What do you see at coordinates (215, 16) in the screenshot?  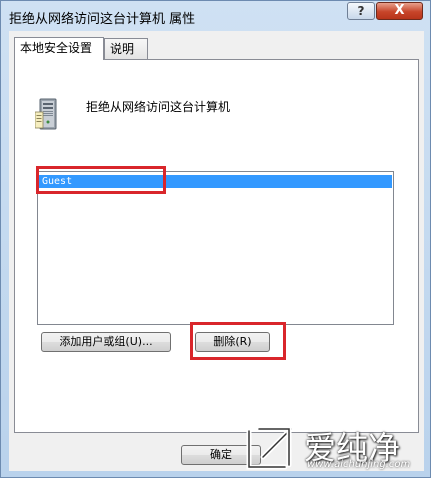 I see `title-bar: 拒绝从网络访问这台计算机 属性 ? X` at bounding box center [215, 16].